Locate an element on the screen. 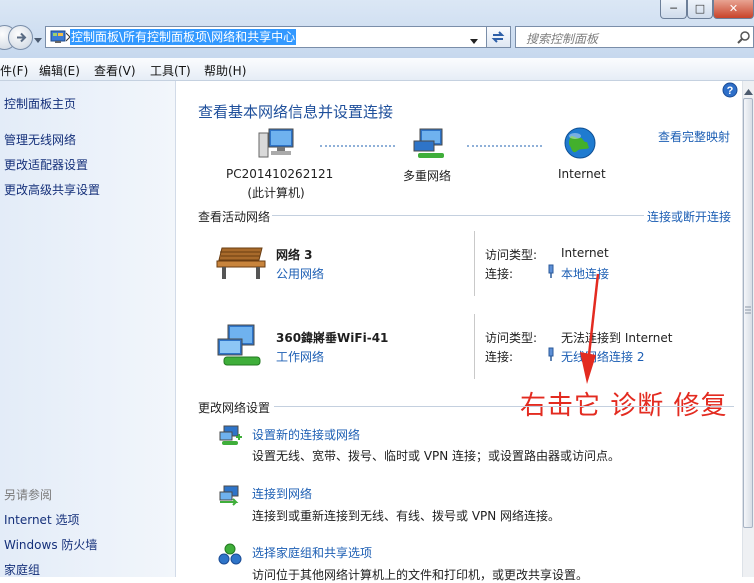  network-1-access-label: 访问类型: is located at coordinates (511, 255).